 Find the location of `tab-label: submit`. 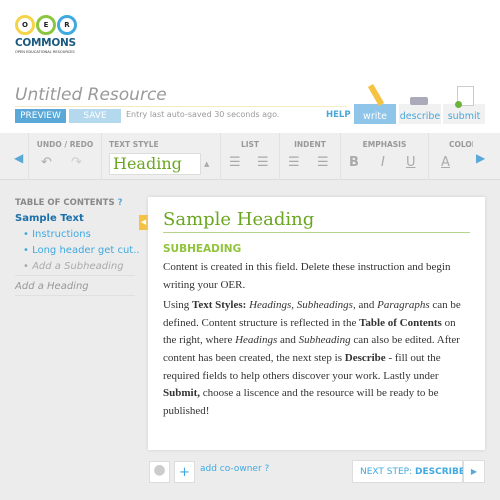

tab-label: submit is located at coordinates (464, 116).